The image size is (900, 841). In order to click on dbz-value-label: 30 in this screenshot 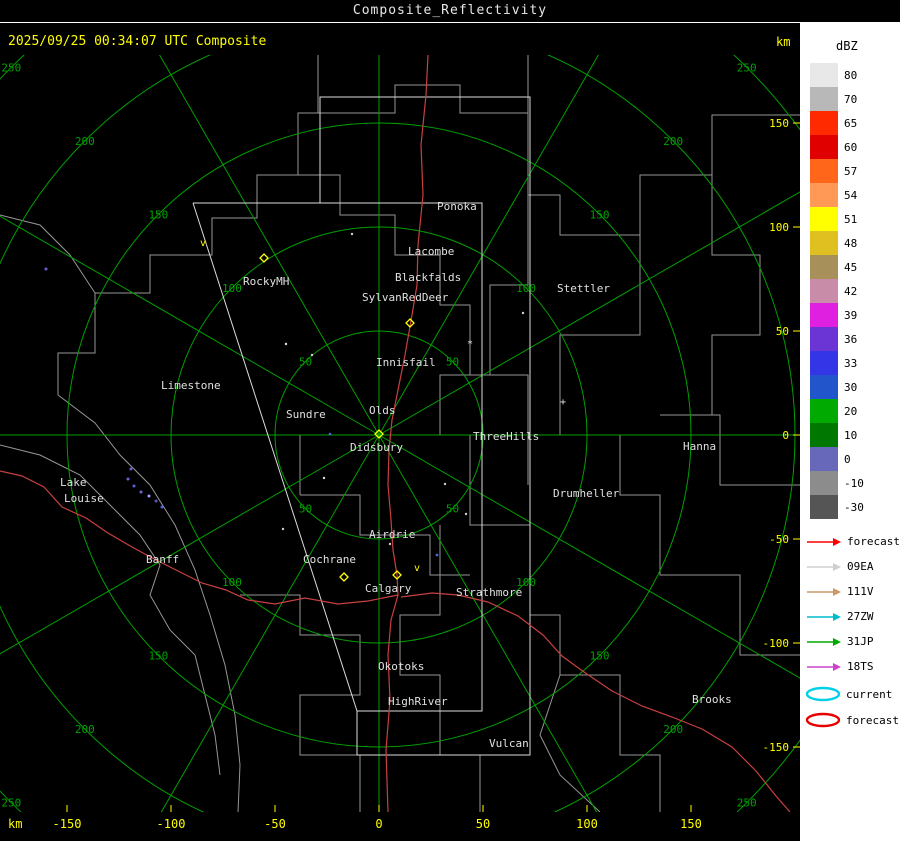, I will do `click(851, 387)`.